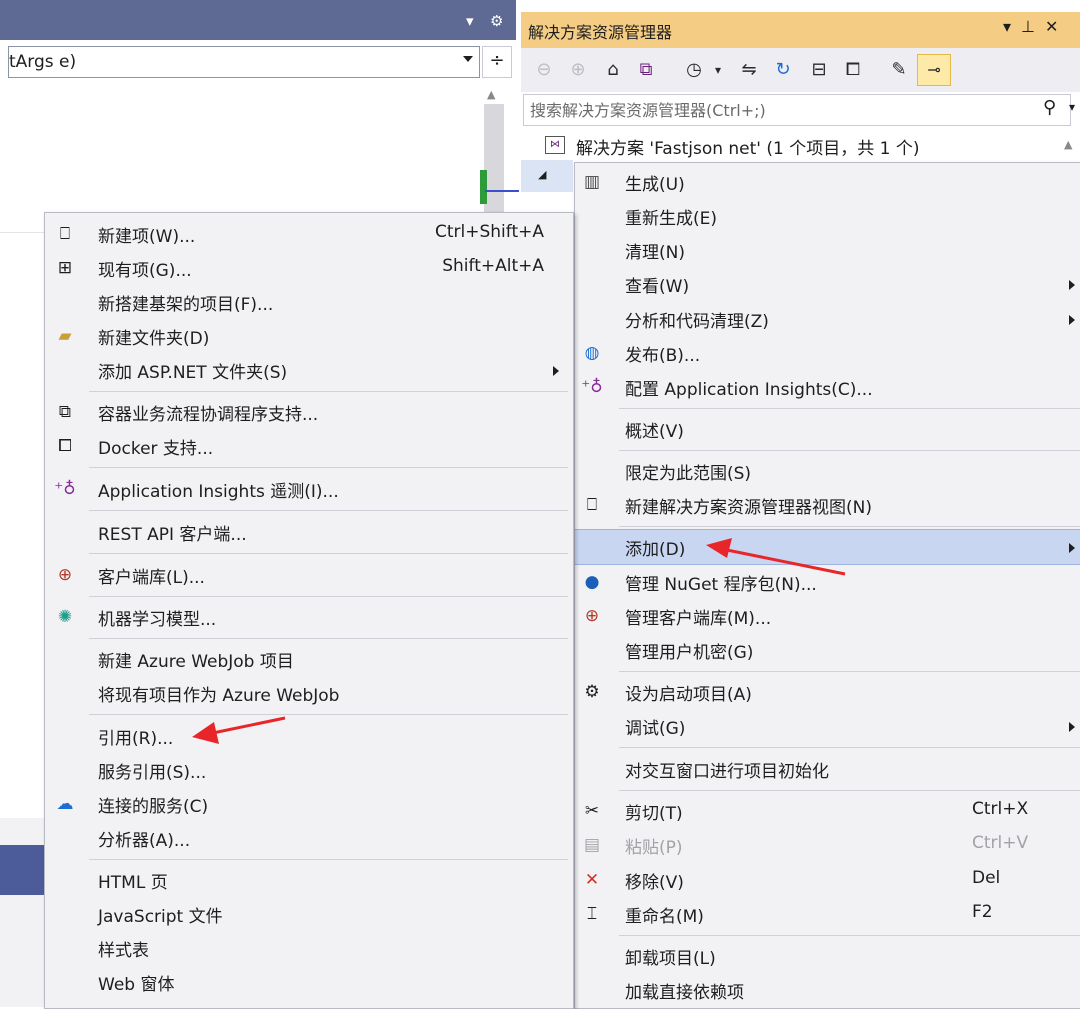 The height and width of the screenshot is (1009, 1080). What do you see at coordinates (309, 880) in the screenshot?
I see `menu-item-html-page: HTML 页` at bounding box center [309, 880].